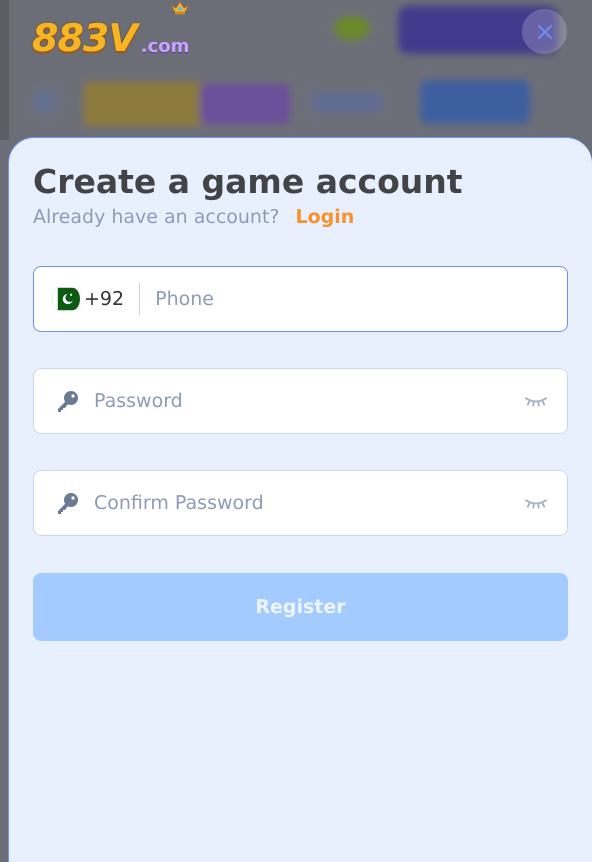 The height and width of the screenshot is (862, 592). What do you see at coordinates (156, 217) in the screenshot?
I see `subtitle-text: Already have an account?` at bounding box center [156, 217].